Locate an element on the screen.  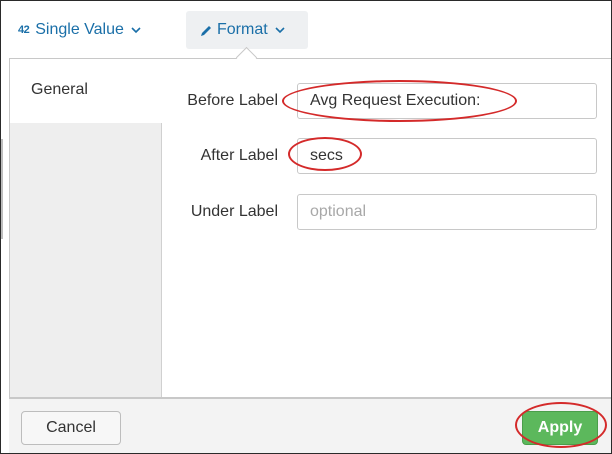
under-label-label: Under Label is located at coordinates (234, 211).